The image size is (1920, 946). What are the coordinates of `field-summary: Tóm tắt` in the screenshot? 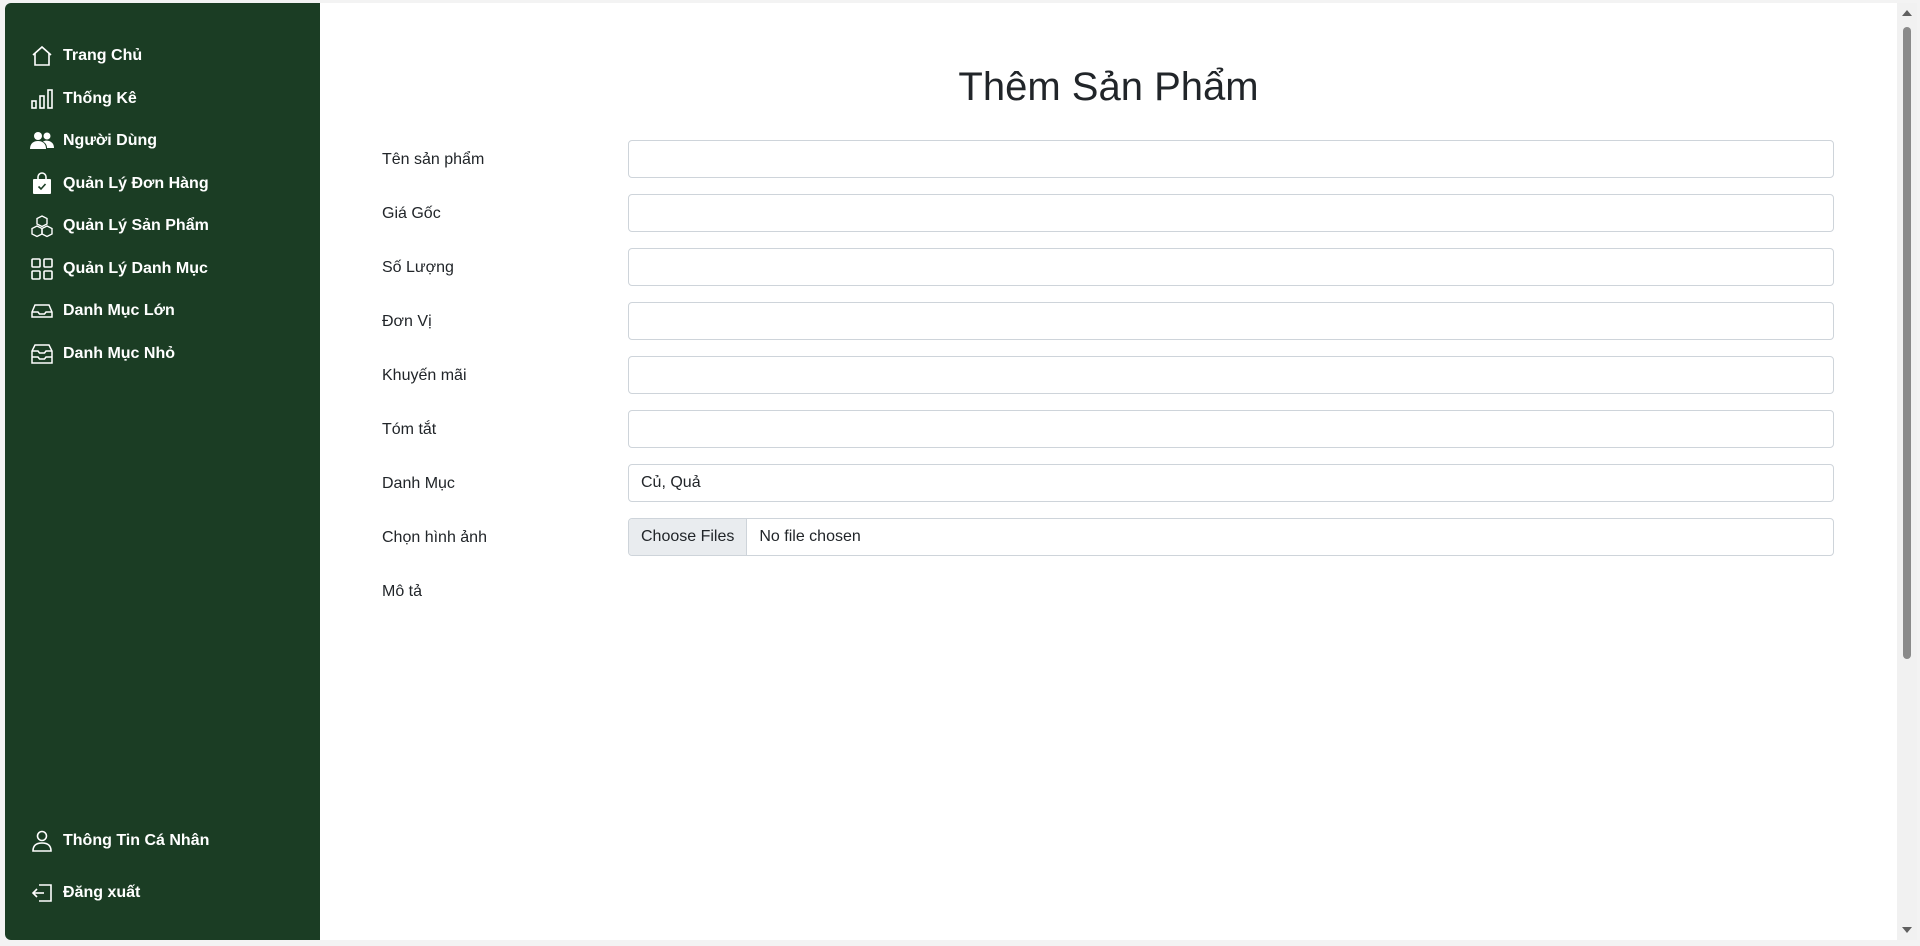 It's located at (1139, 430).